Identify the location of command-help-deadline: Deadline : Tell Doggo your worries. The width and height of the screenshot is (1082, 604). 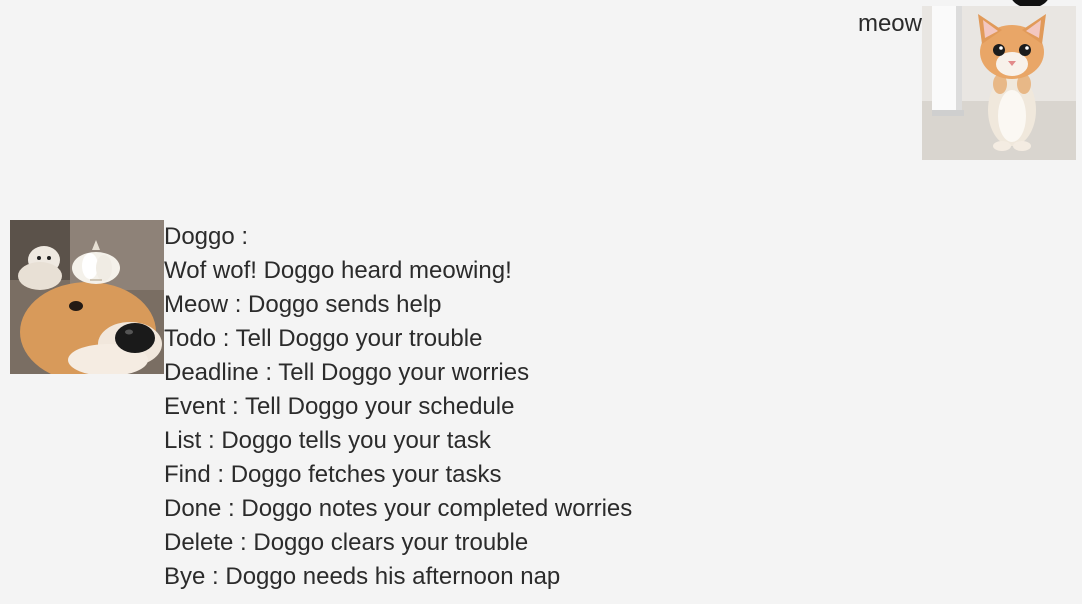
(347, 372).